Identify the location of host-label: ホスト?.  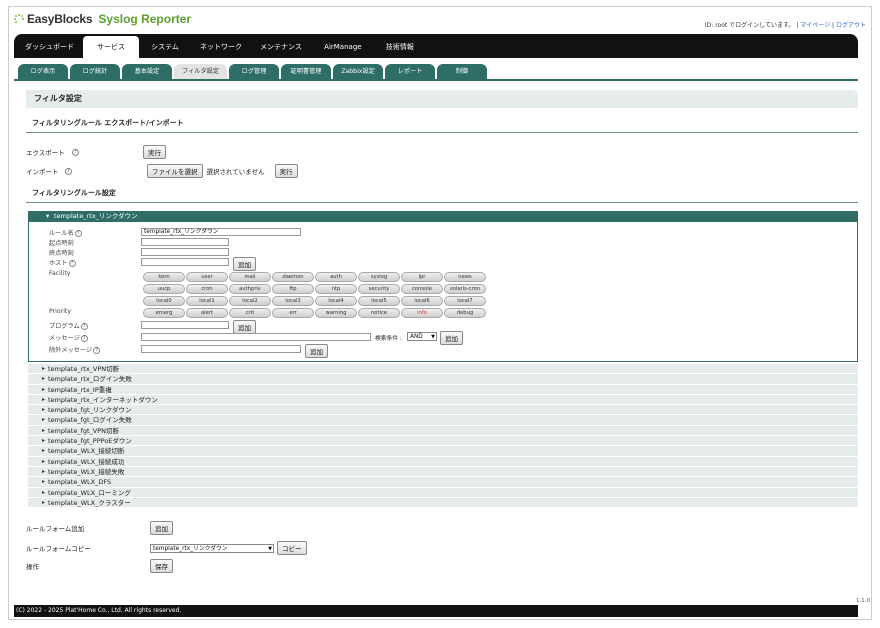
(62, 262).